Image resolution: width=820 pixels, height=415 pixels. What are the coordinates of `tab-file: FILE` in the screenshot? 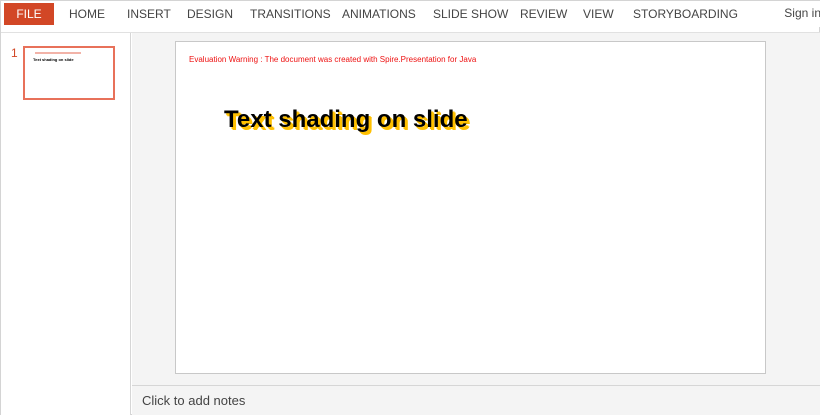 It's located at (29, 14).